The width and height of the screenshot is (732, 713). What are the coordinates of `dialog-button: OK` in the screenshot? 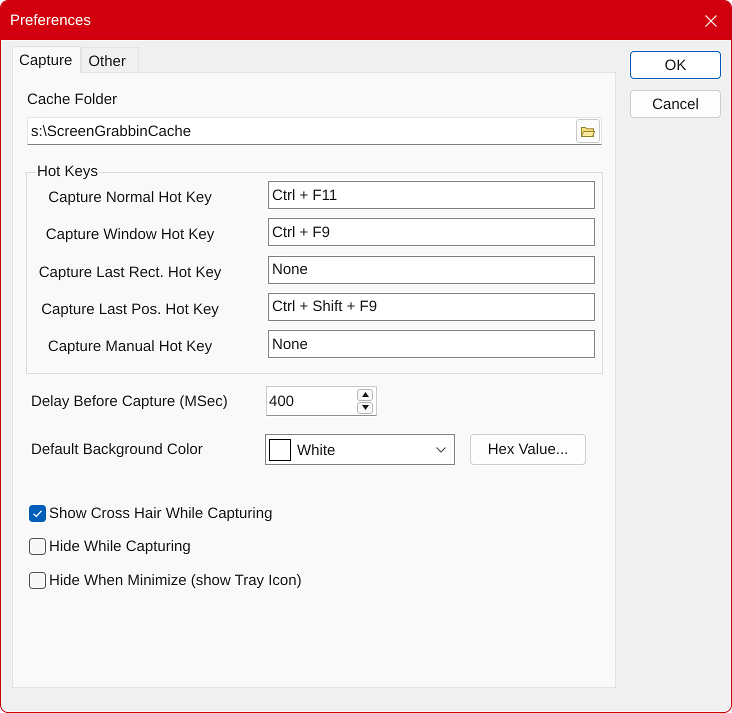 It's located at (675, 65).